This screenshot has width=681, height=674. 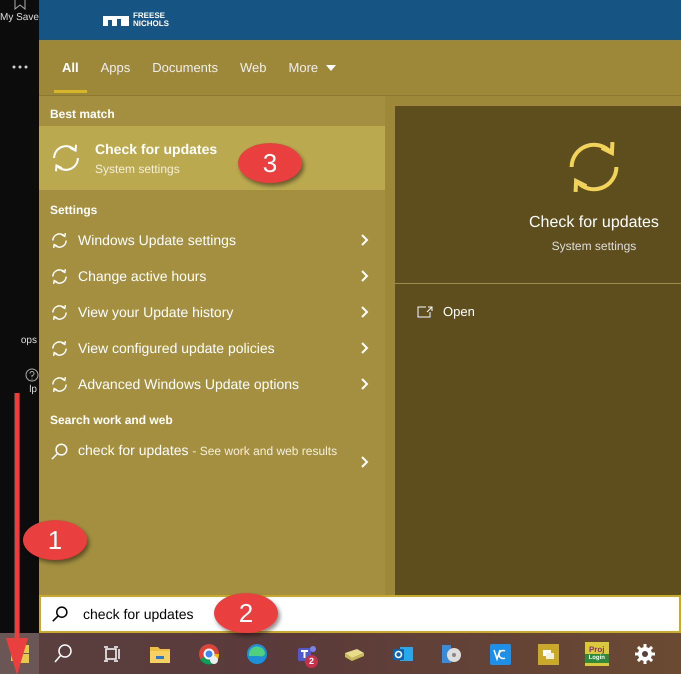 I want to click on section-heading: Best match, so click(x=82, y=114).